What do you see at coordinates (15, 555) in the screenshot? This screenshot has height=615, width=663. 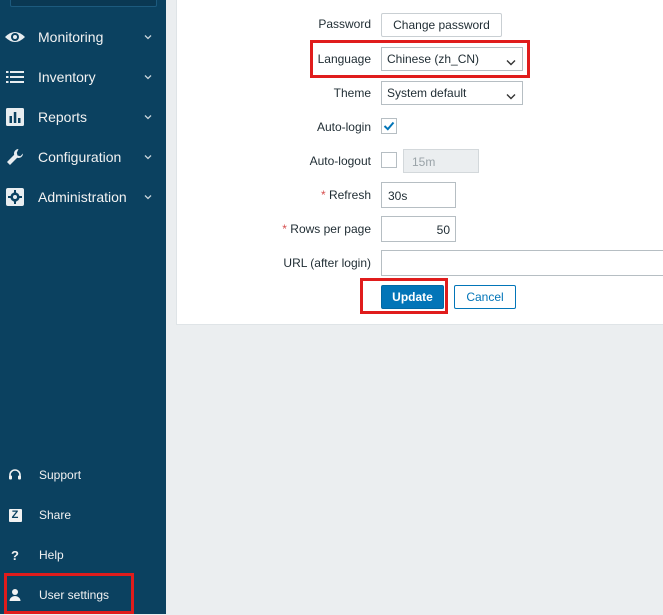 I see `help-icon: ?` at bounding box center [15, 555].